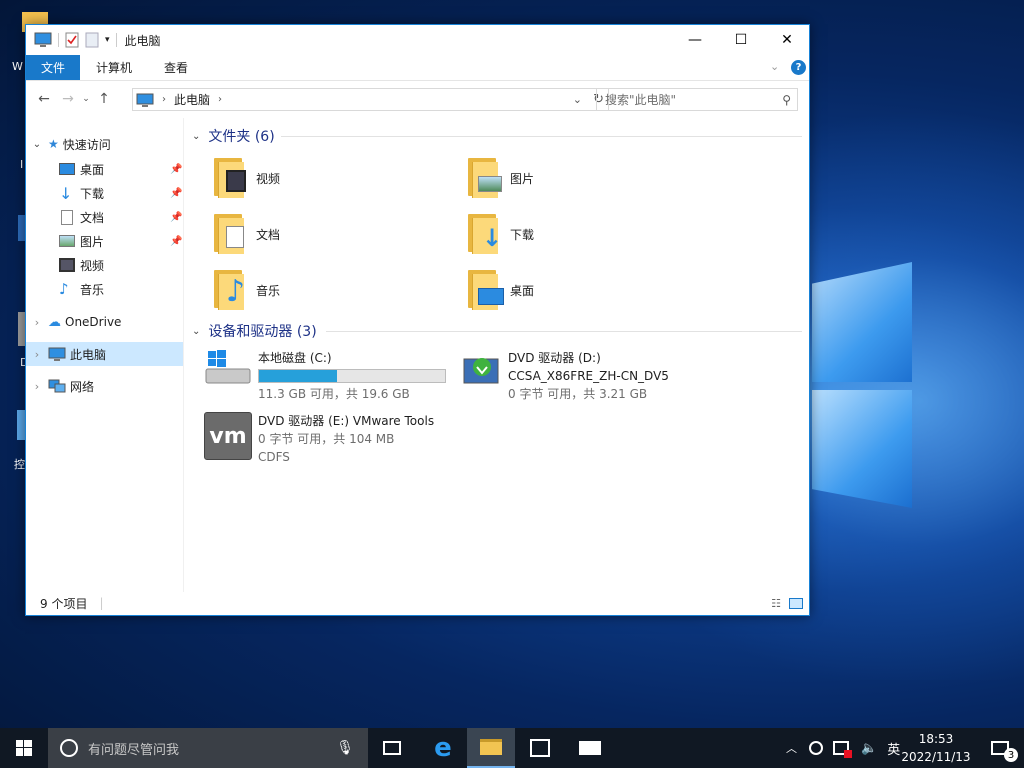  Describe the element at coordinates (326, 439) in the screenshot. I see `drive-space: 0 字节 可用，共 104 MB` at that location.